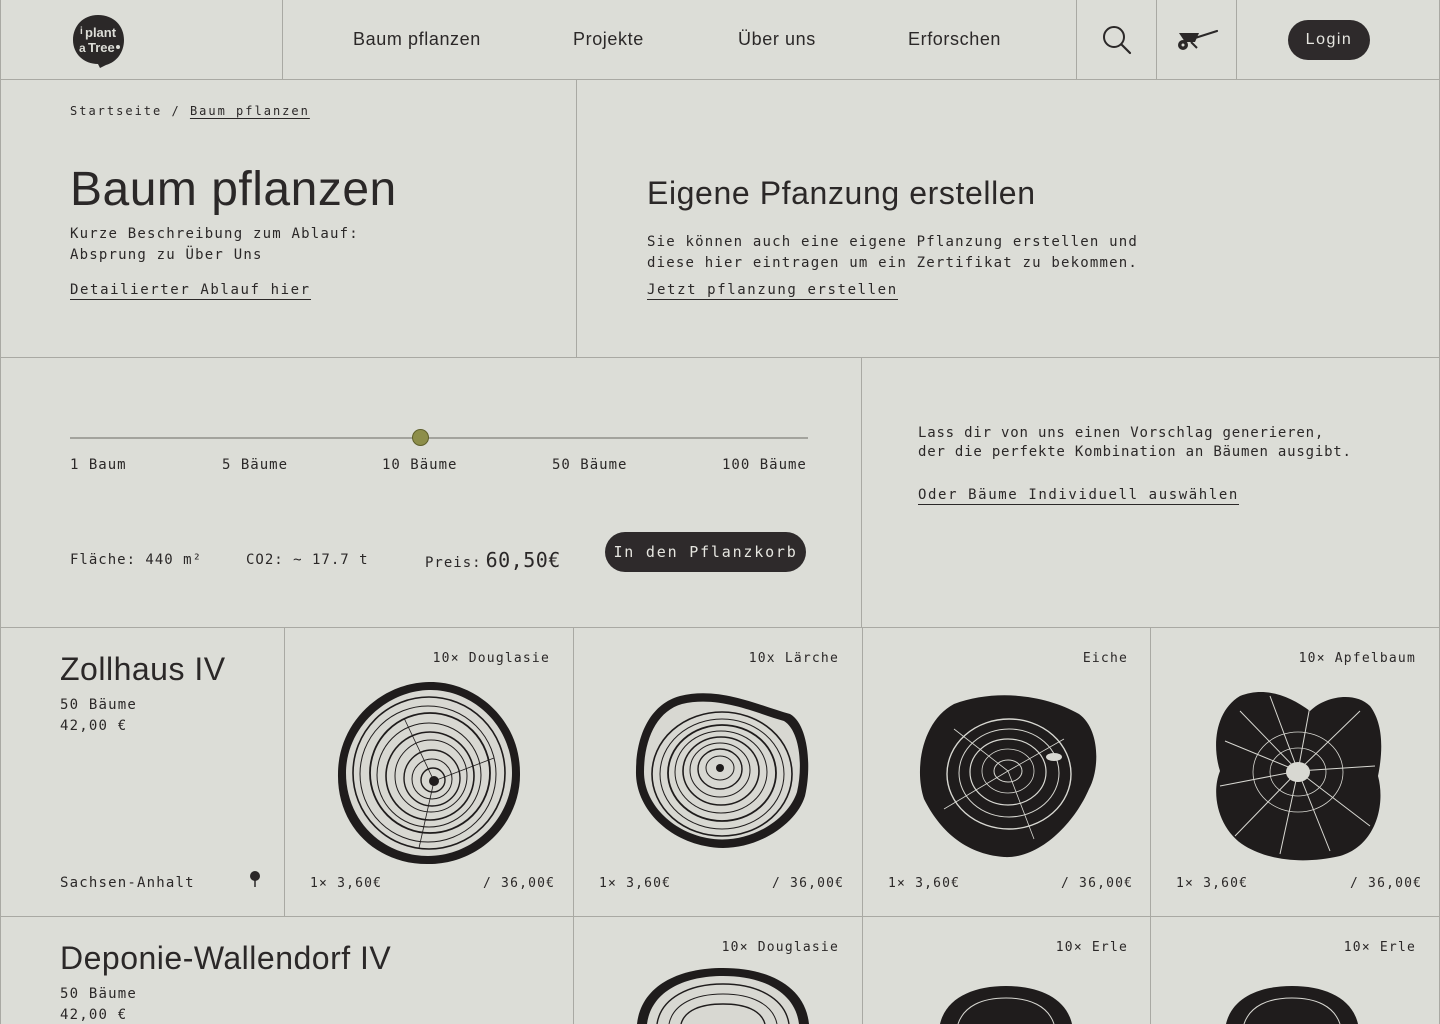 This screenshot has height=1024, width=1440. Describe the element at coordinates (793, 658) in the screenshot. I see `tree-card-label: 10x Lärche` at that location.